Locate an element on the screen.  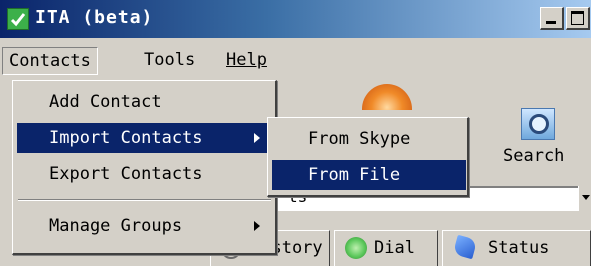
tab-dial: Dial is located at coordinates (386, 248).